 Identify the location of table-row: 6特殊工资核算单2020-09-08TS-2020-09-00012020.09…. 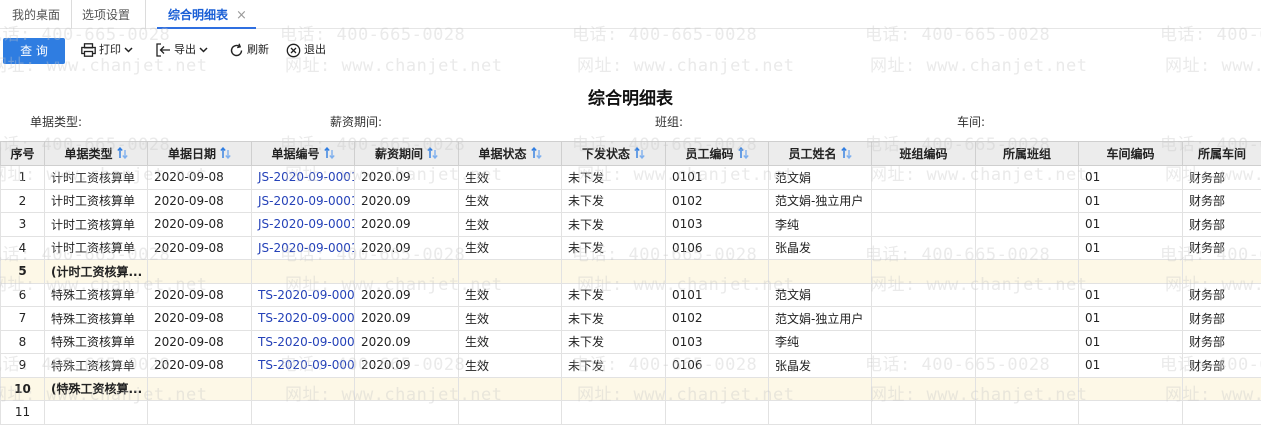
(631, 295).